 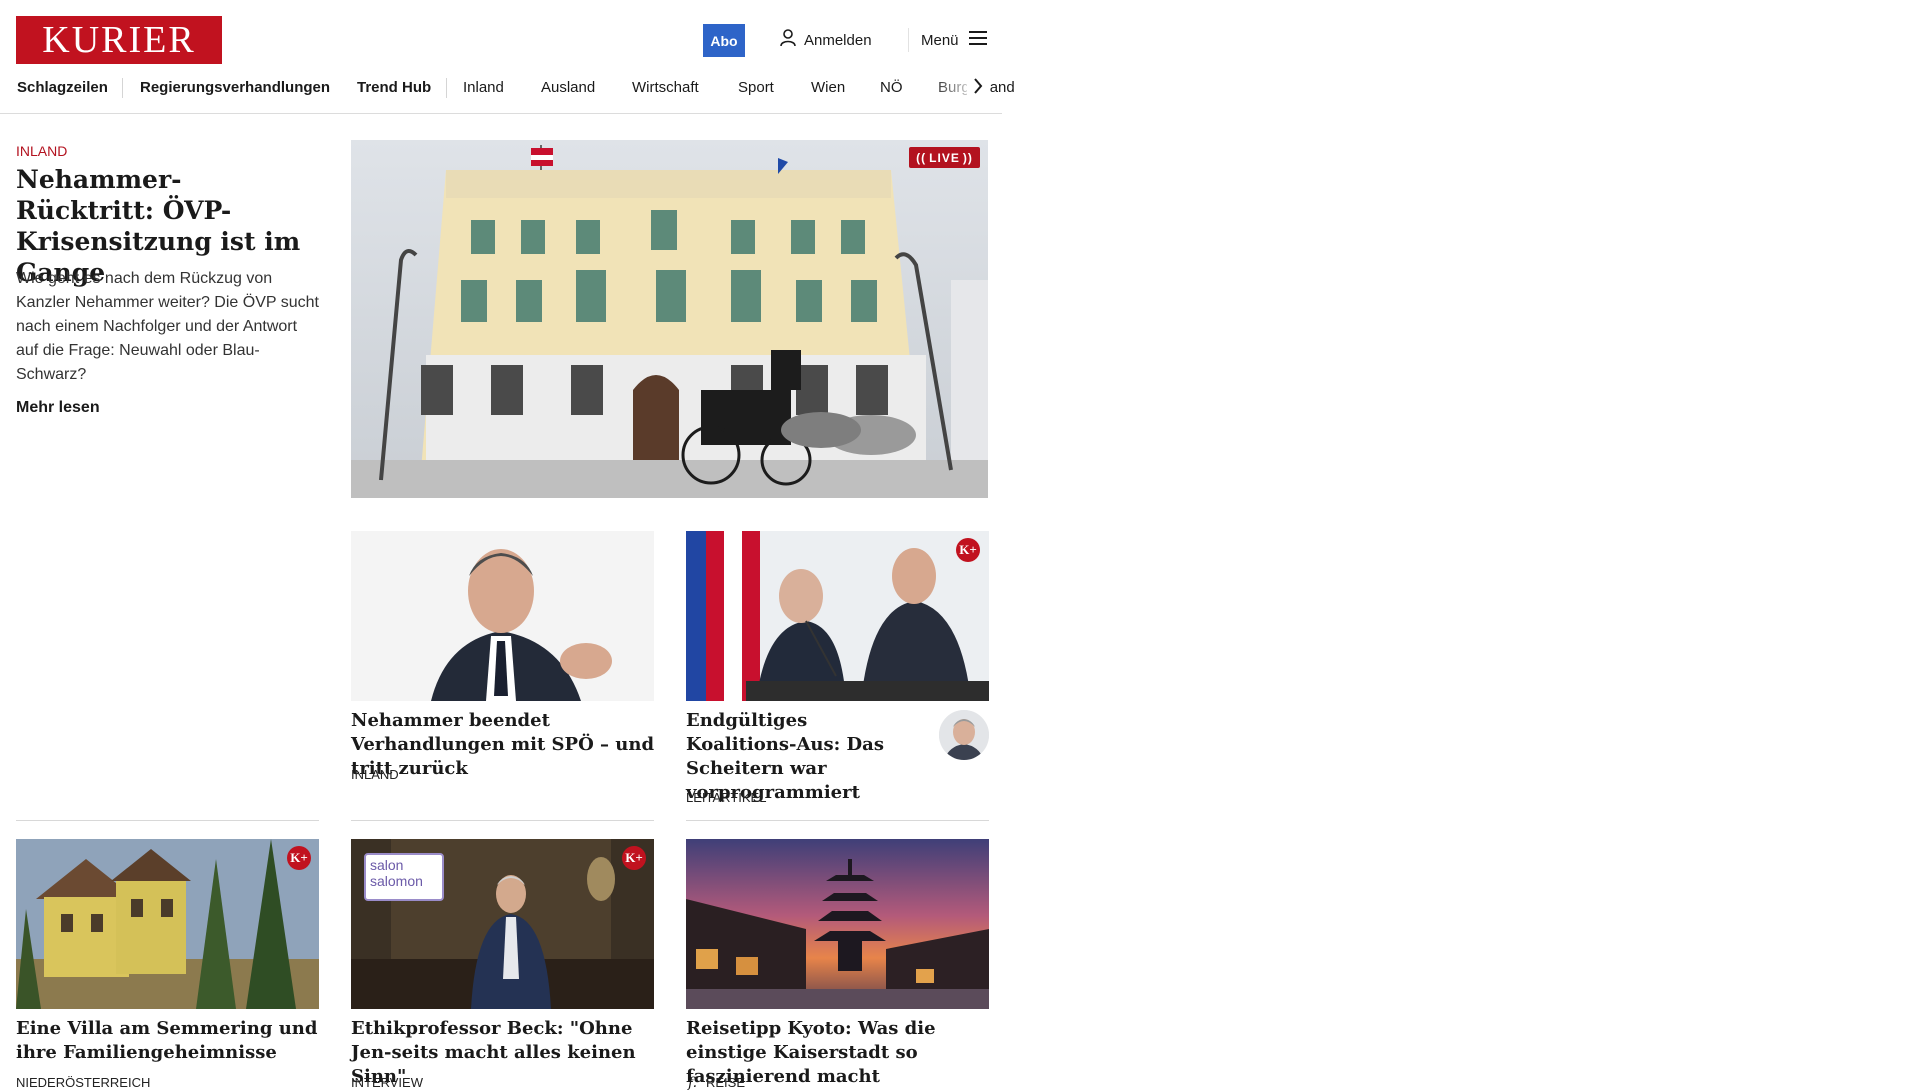 I want to click on card-category: NIEDERÖSTERREICH, so click(x=83, y=1082).